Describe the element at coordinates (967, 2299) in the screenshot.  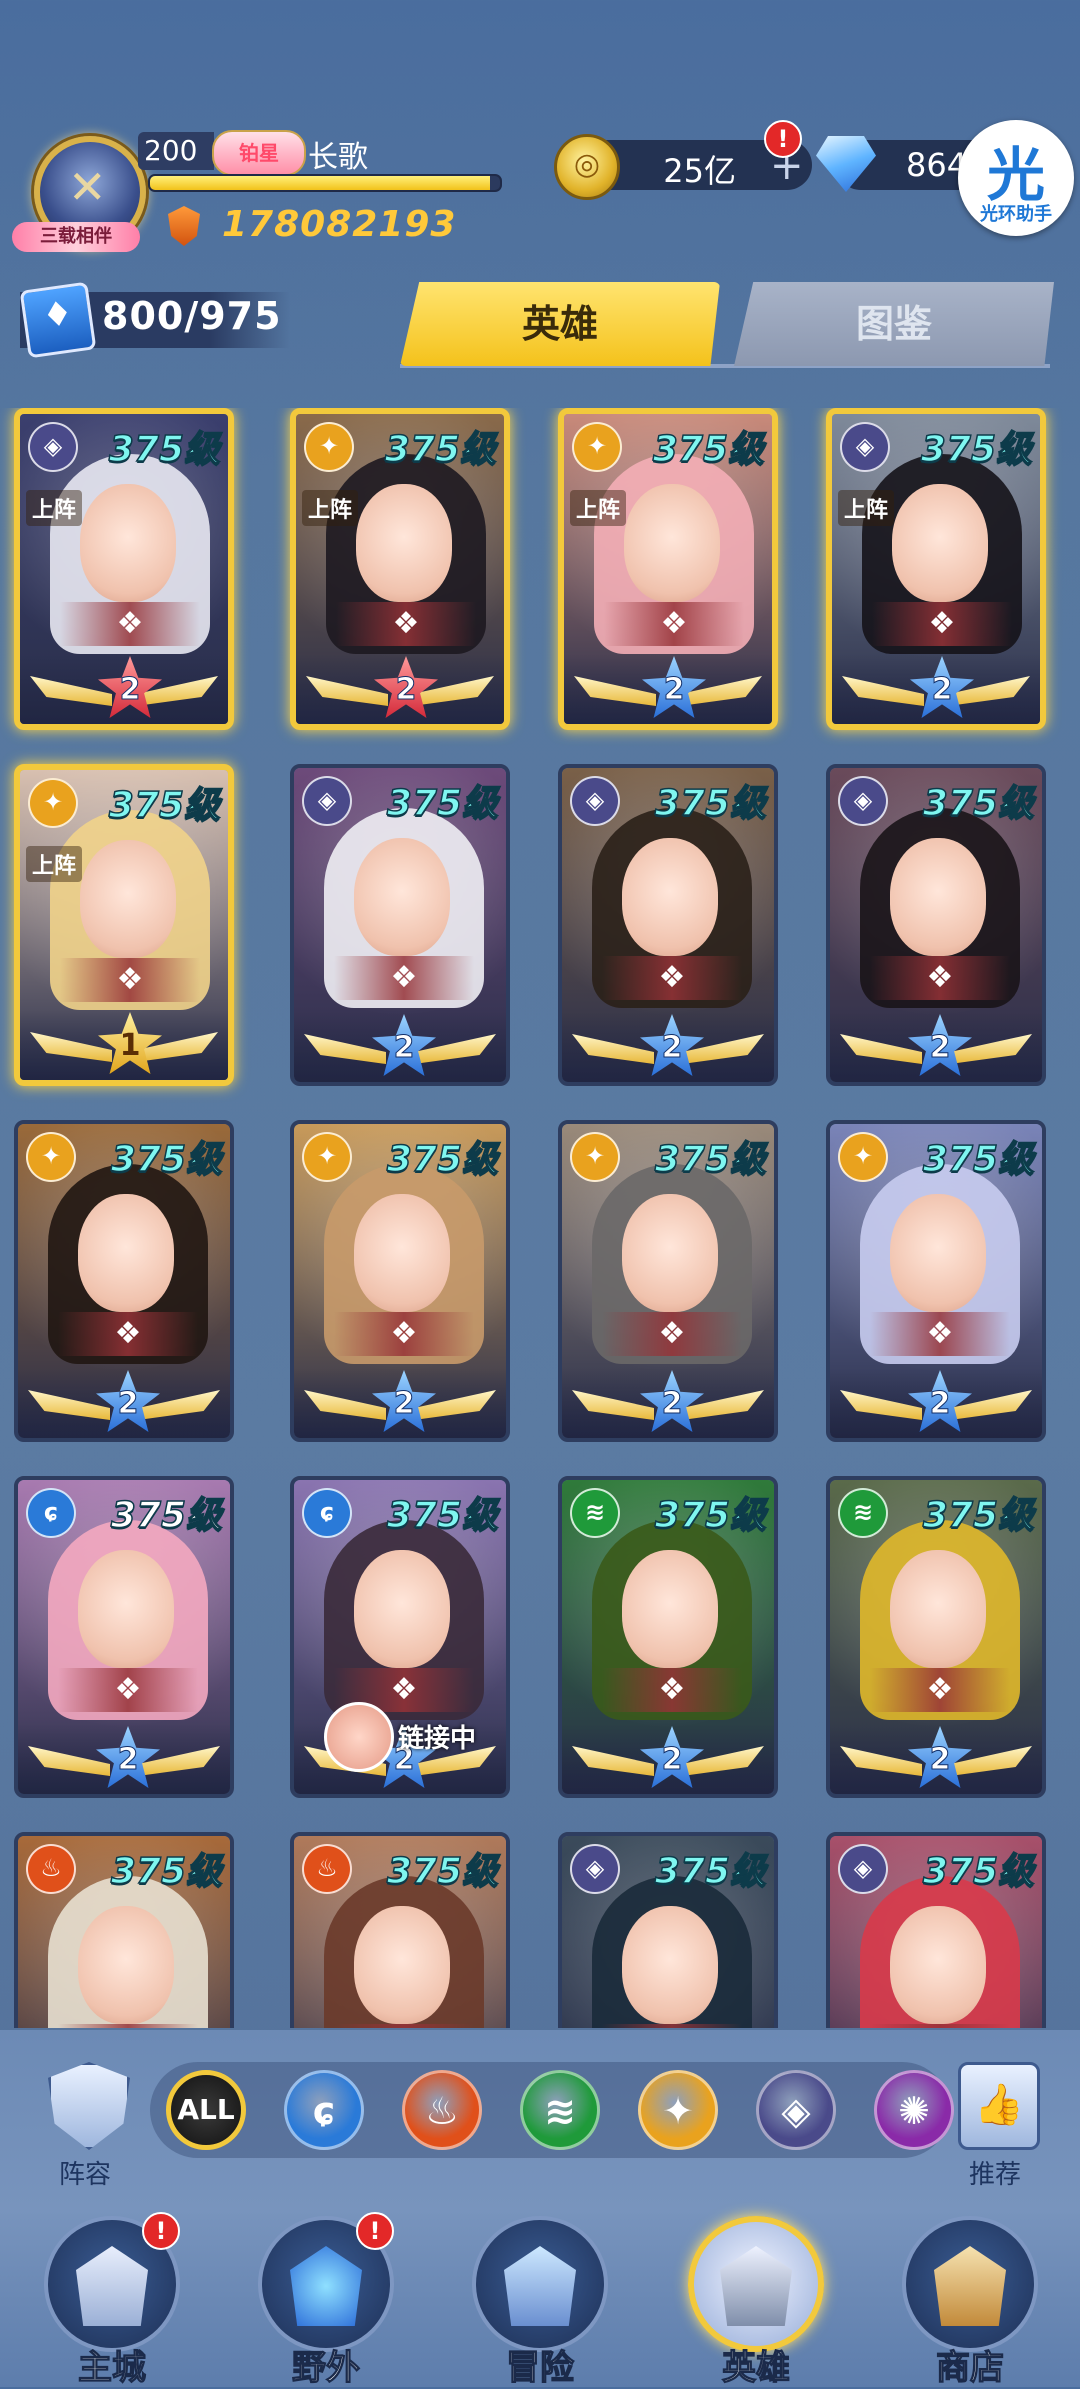
I see `nav-item-5: 商店` at that location.